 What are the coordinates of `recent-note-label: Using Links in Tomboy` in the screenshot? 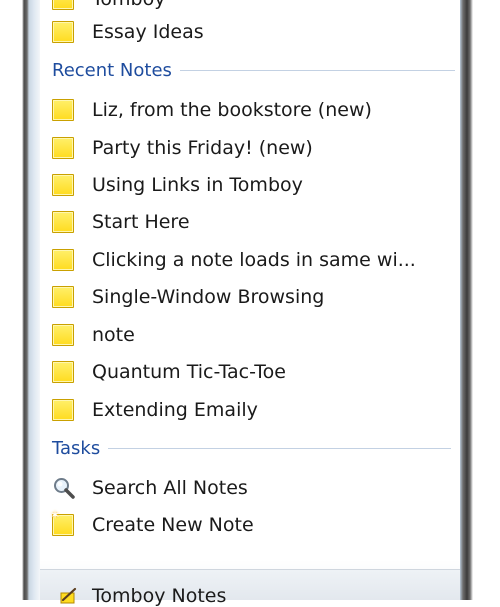 It's located at (197, 185).